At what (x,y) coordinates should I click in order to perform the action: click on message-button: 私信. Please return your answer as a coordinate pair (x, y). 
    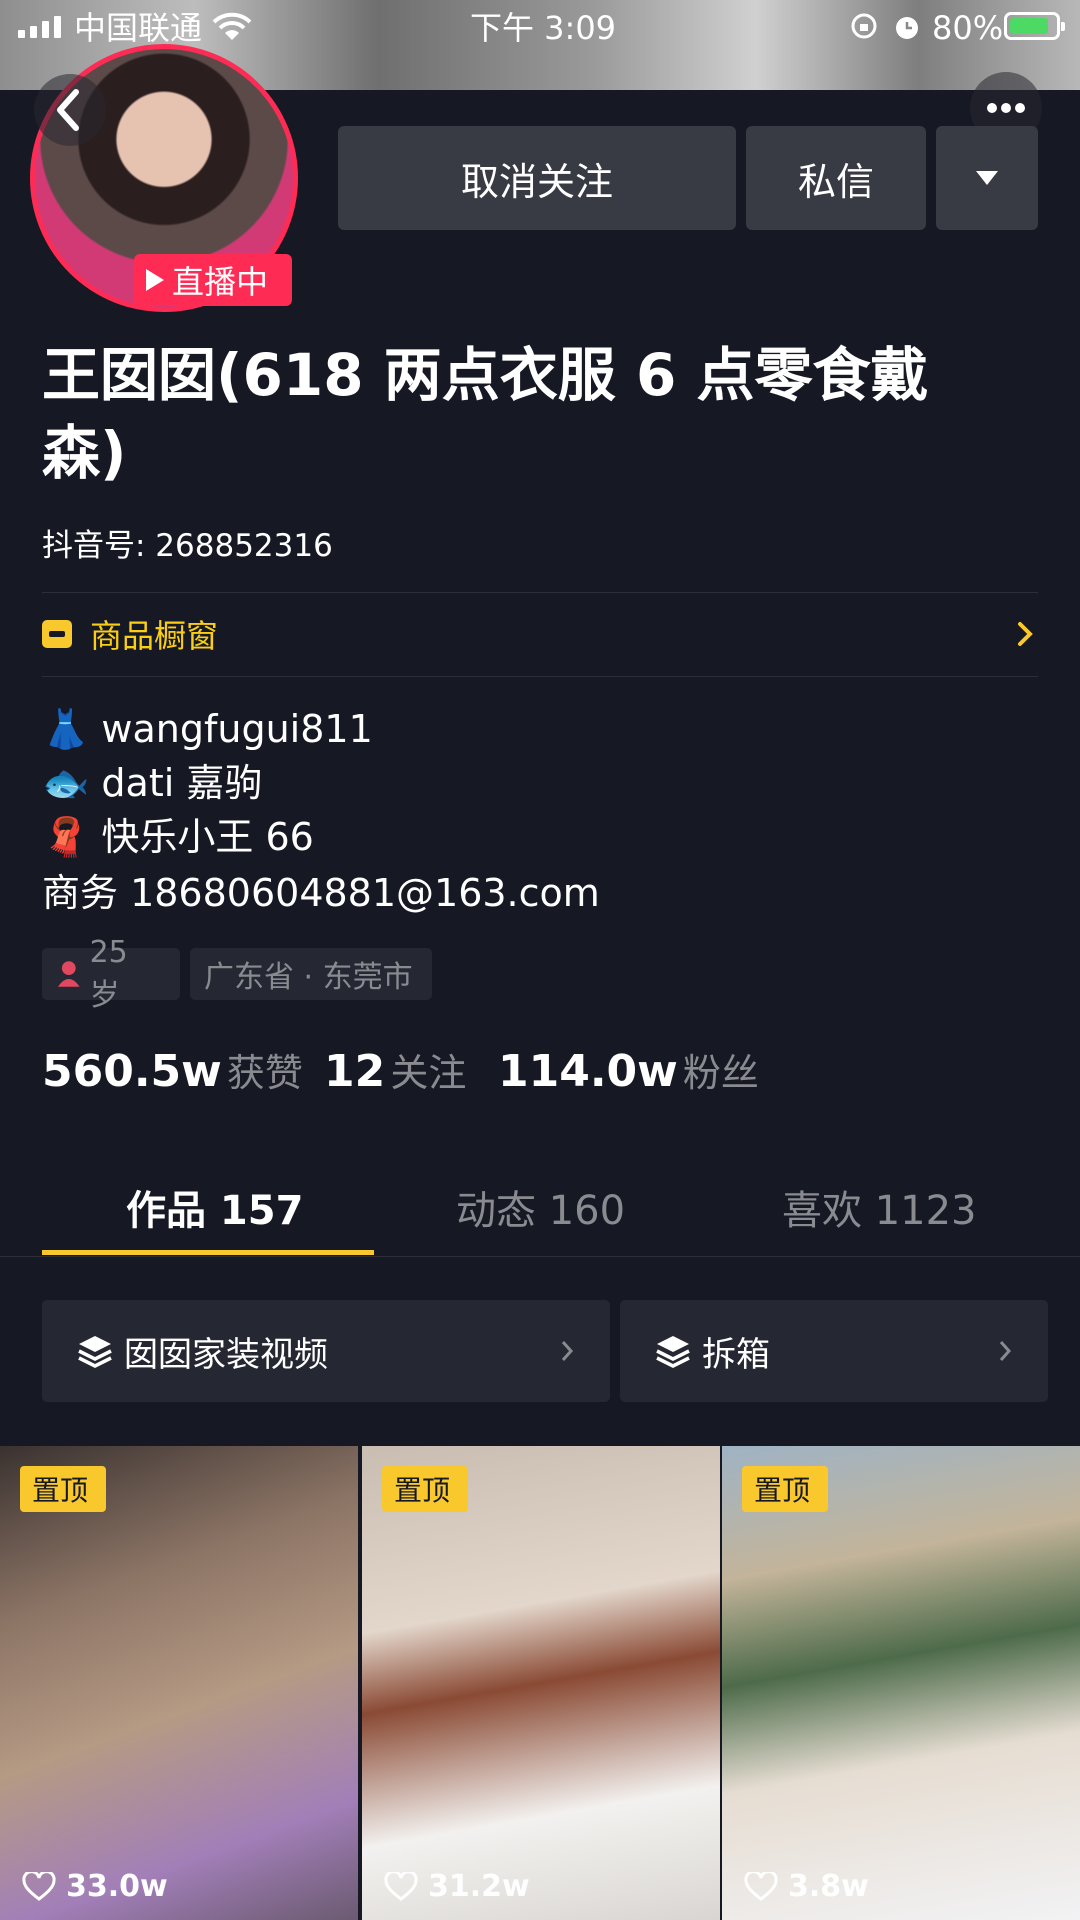
    Looking at the image, I should click on (836, 178).